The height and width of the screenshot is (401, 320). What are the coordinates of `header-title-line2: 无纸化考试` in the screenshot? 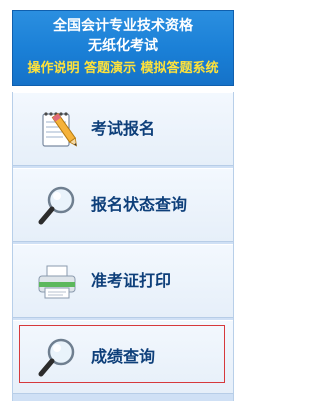 It's located at (123, 46).